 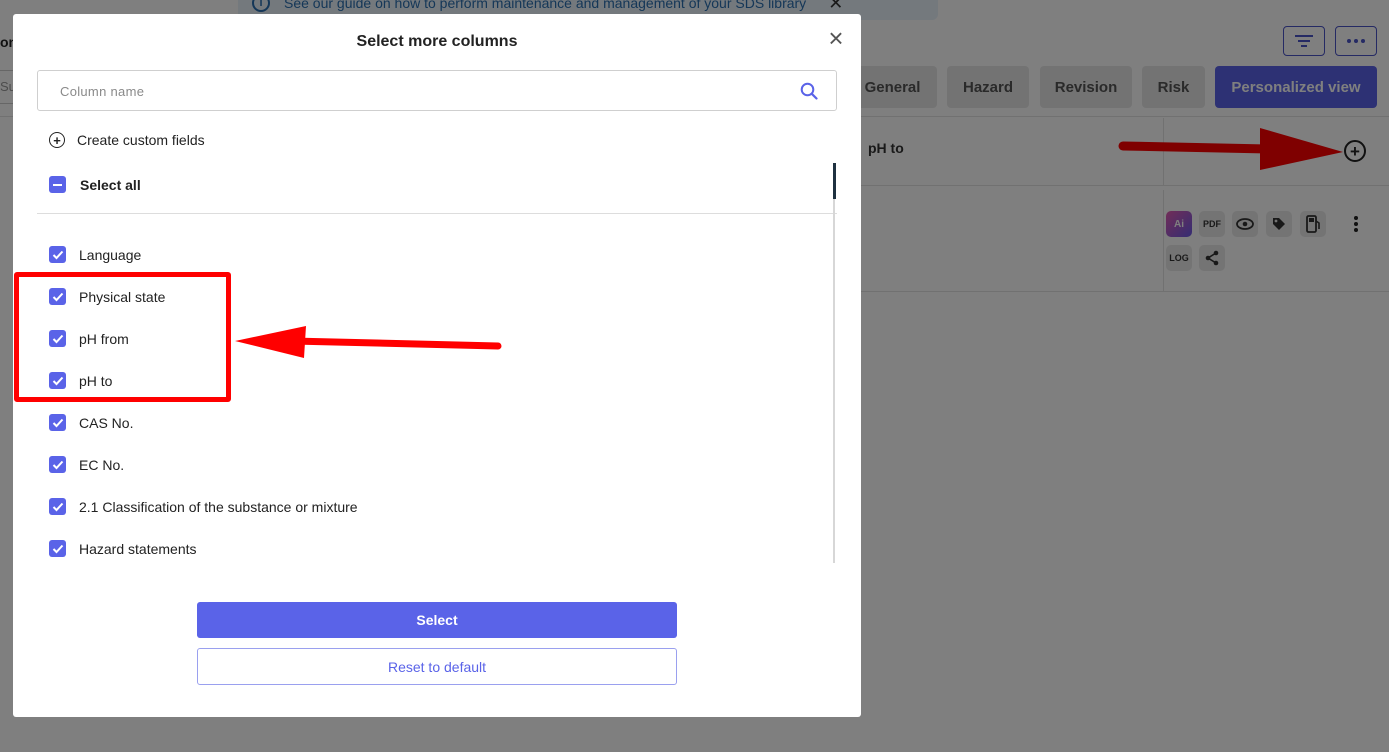 I want to click on indeterminate-checkbox-icon, so click(x=57, y=184).